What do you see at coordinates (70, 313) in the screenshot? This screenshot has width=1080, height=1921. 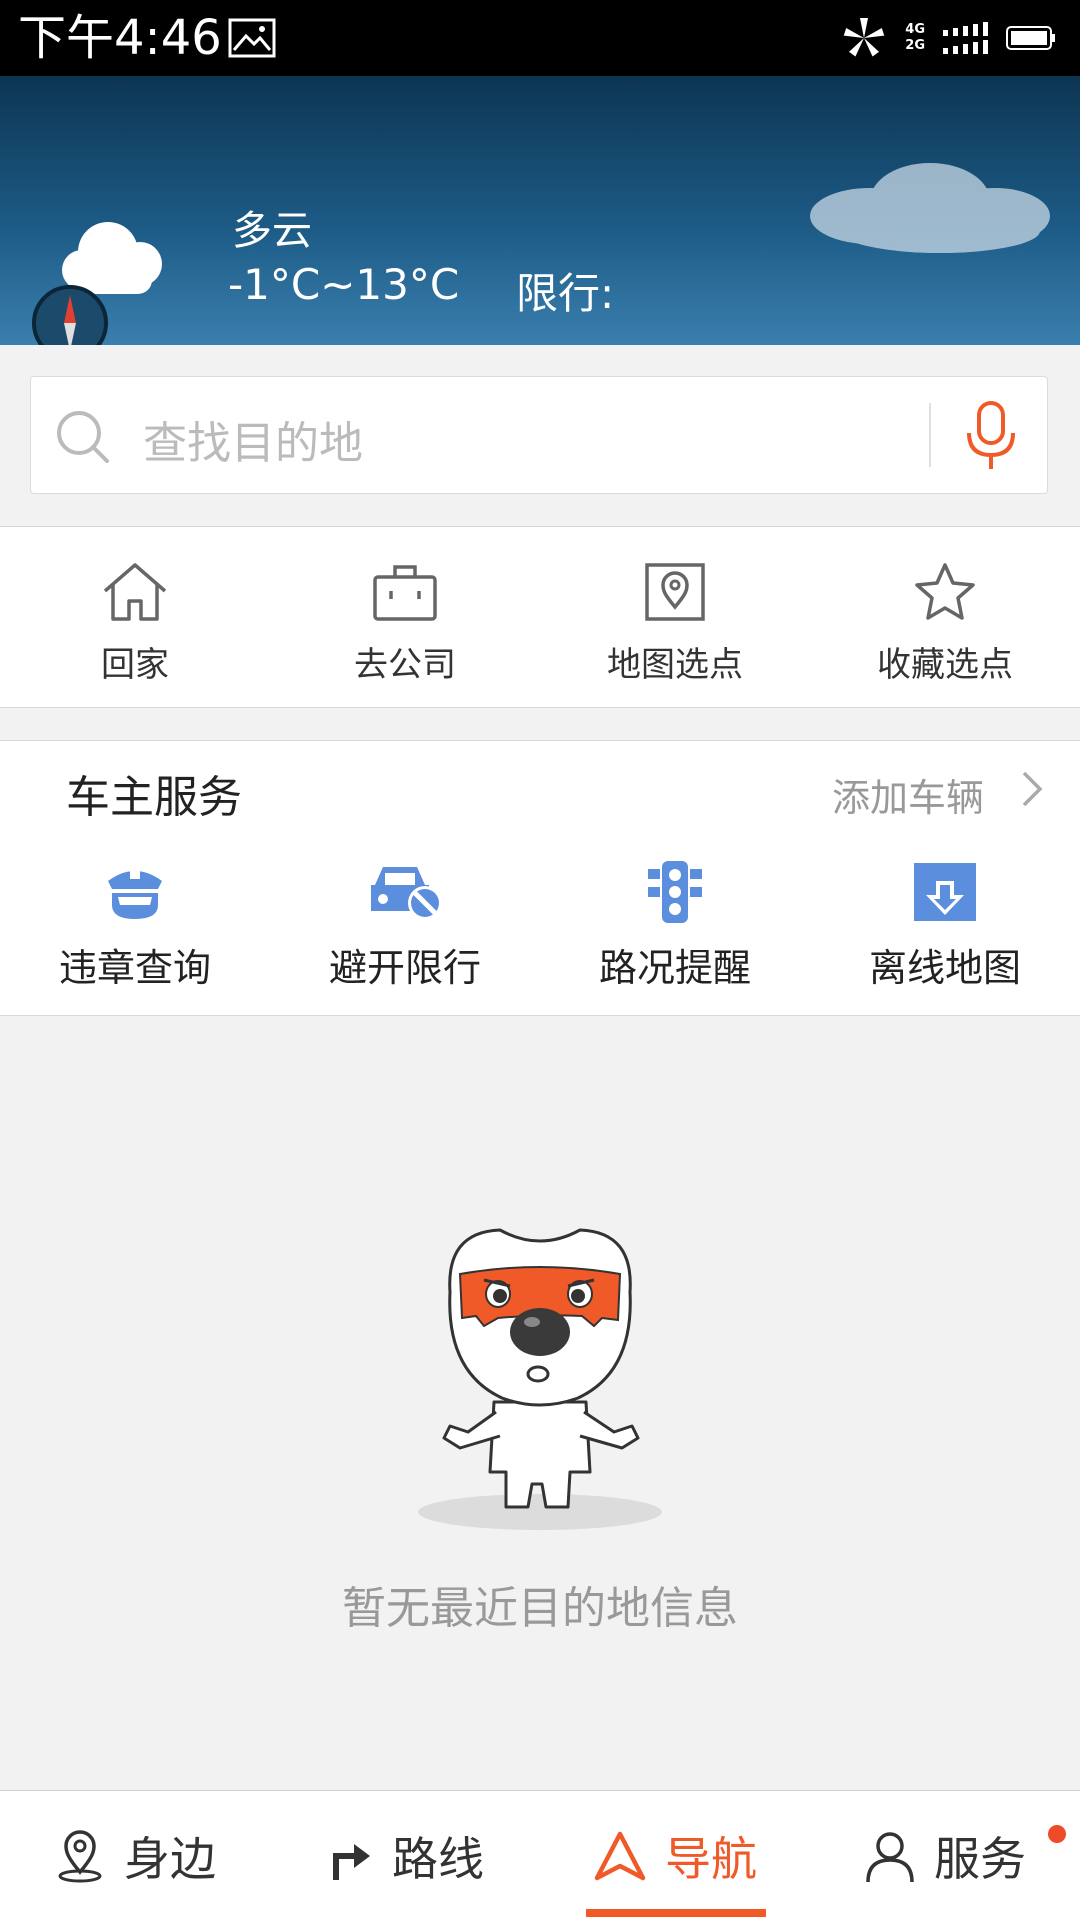 I see `compass-icon` at bounding box center [70, 313].